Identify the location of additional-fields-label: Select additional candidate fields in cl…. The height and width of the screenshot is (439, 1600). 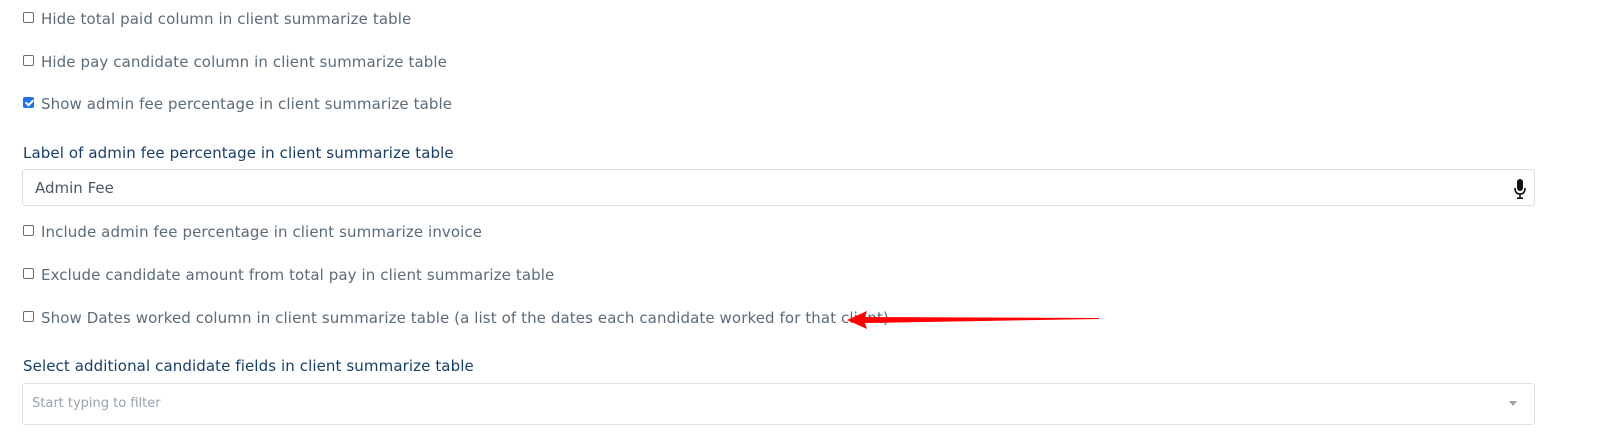
(248, 366).